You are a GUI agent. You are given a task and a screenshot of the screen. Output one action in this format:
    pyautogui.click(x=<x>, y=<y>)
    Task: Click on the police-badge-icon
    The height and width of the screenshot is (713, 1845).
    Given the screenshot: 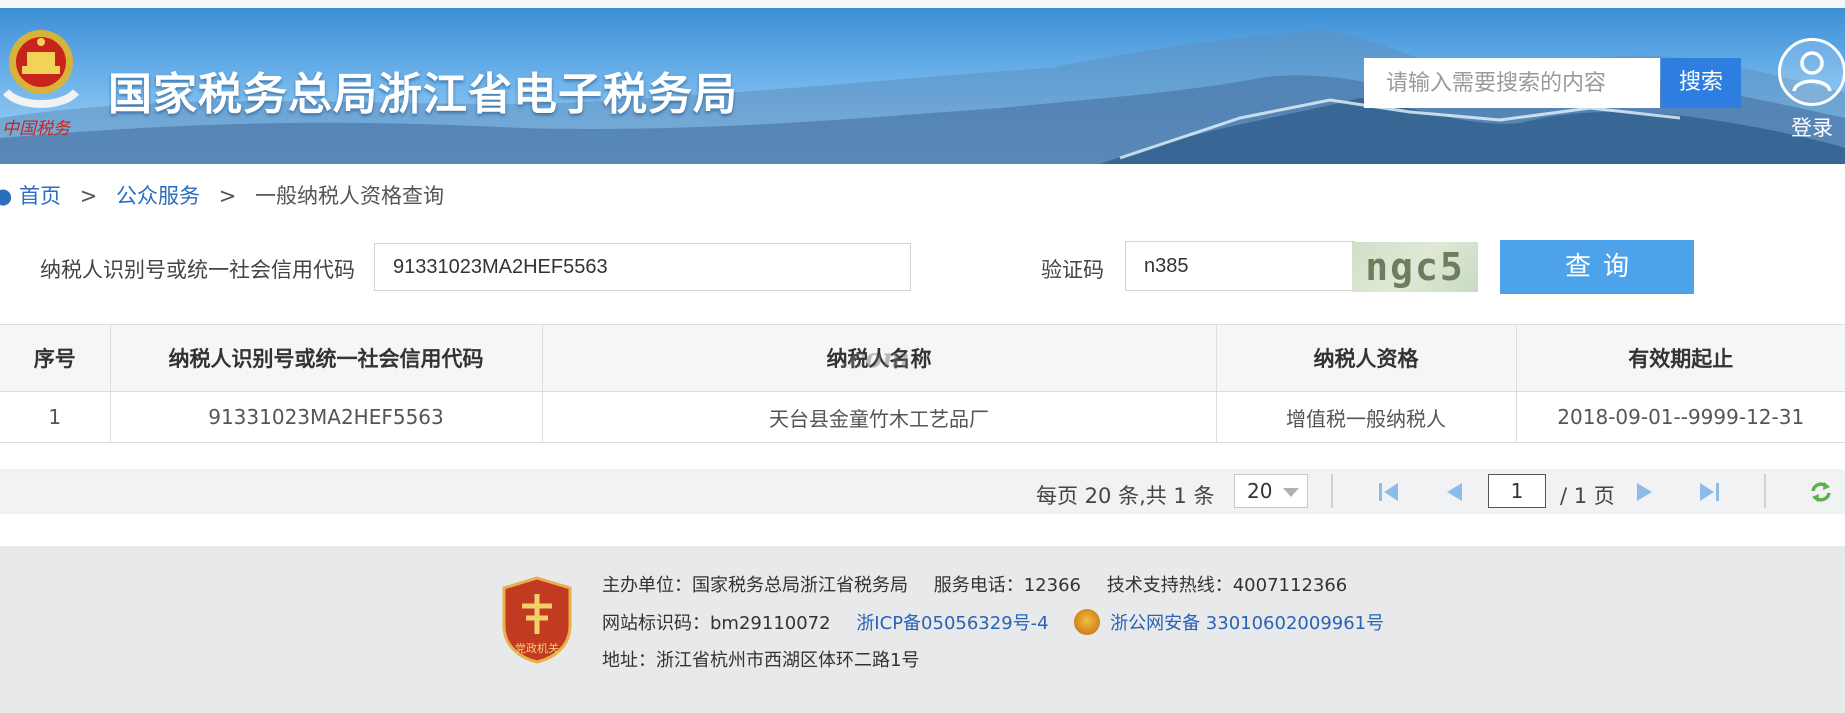 What is the action you would take?
    pyautogui.click(x=1087, y=622)
    